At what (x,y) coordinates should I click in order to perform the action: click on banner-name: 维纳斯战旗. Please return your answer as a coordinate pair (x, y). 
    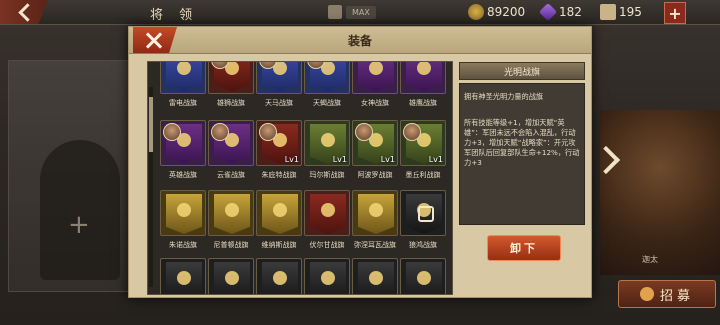
    Looking at the image, I should click on (279, 245).